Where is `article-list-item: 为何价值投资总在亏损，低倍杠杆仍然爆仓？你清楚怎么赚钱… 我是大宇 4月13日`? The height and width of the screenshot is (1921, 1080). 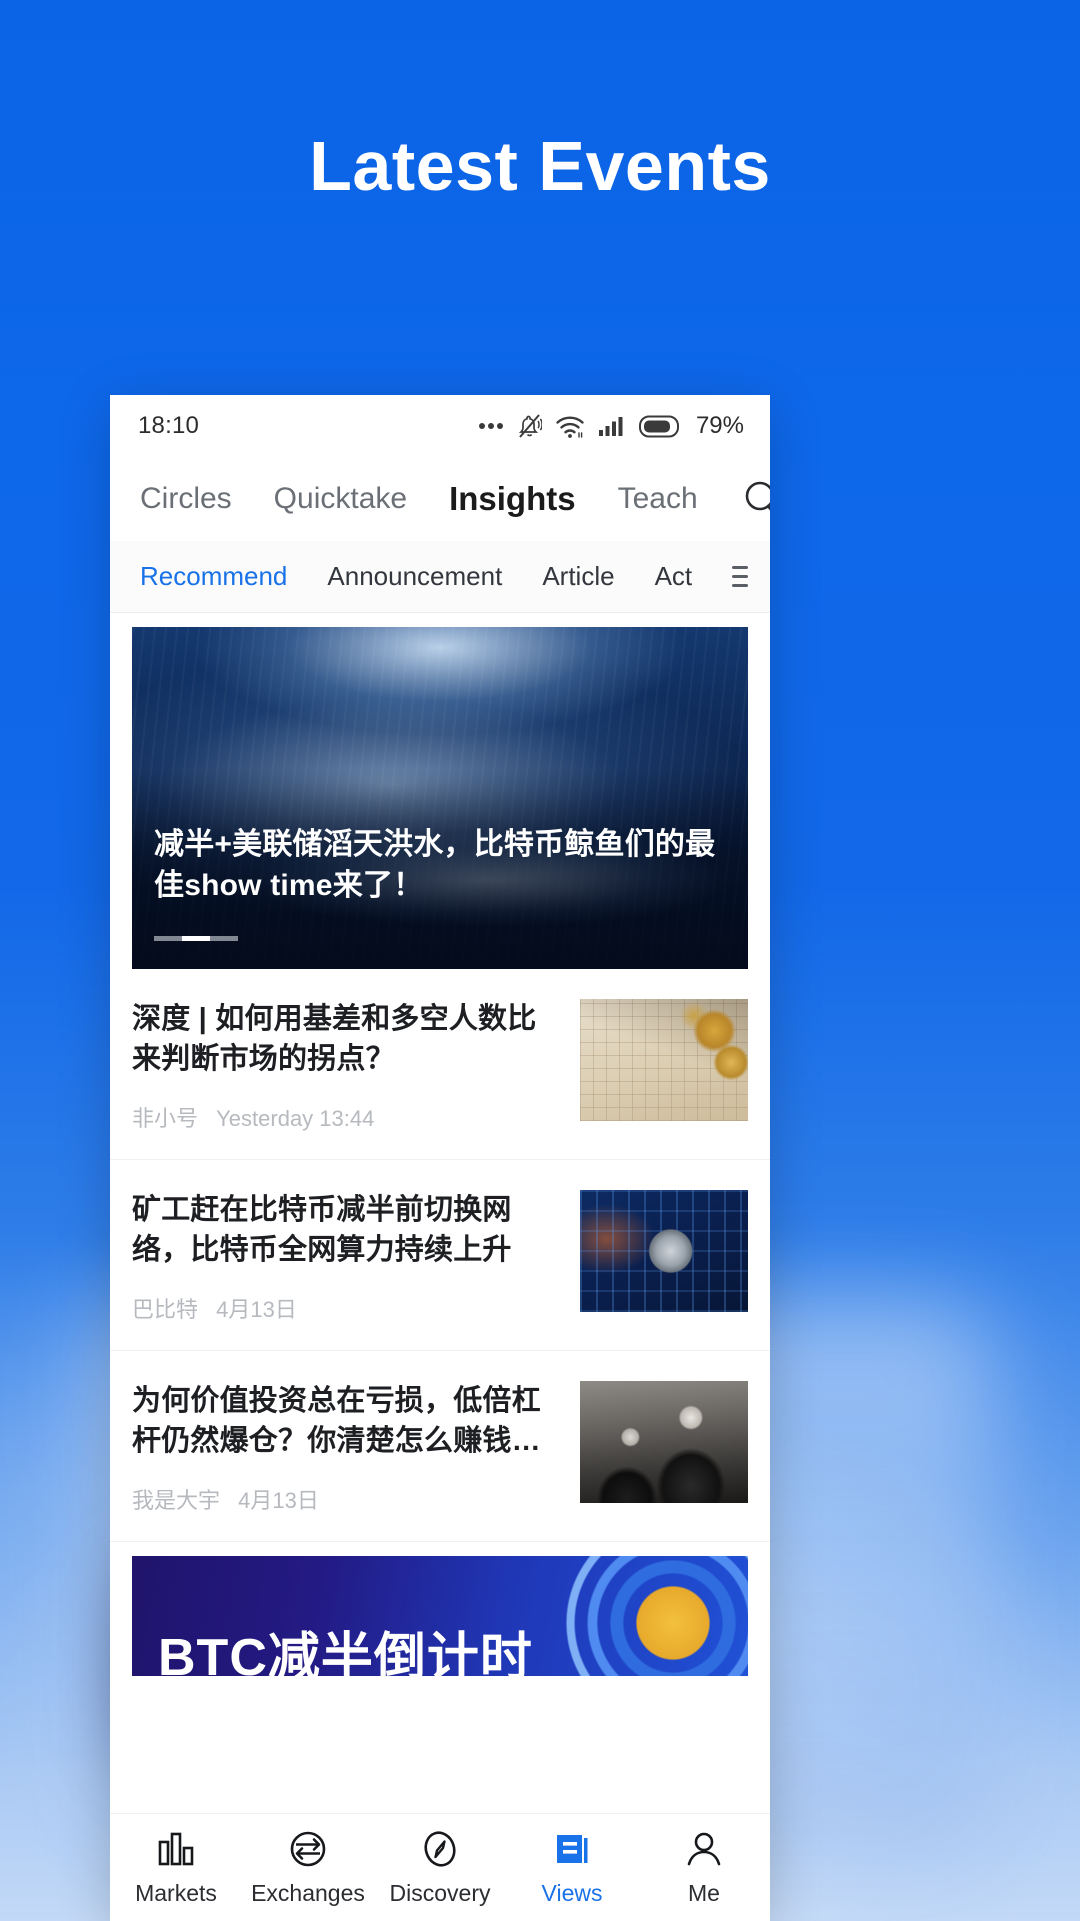
article-list-item: 为何价值投资总在亏损，低倍杠杆仍然爆仓？你清楚怎么赚钱… 我是大宇 4月13日 is located at coordinates (440, 1447).